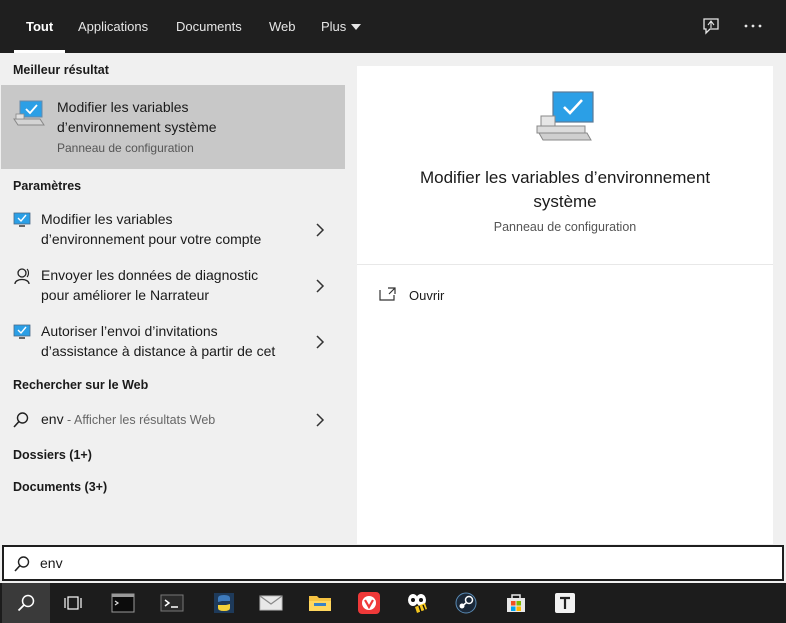  I want to click on task-view-icon, so click(73, 603).